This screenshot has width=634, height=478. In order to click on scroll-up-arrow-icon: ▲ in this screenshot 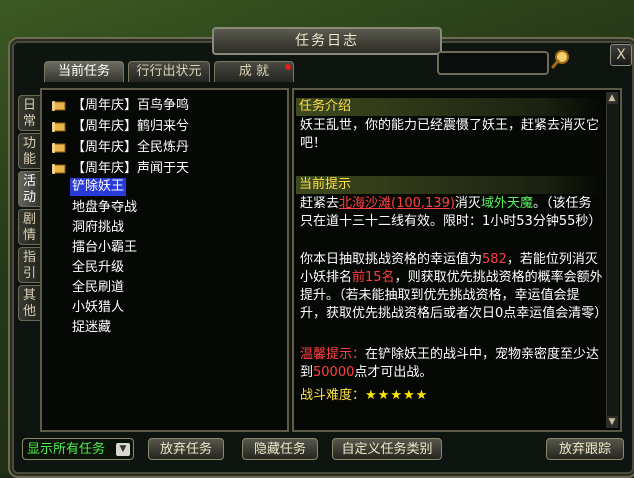, I will do `click(612, 98)`.